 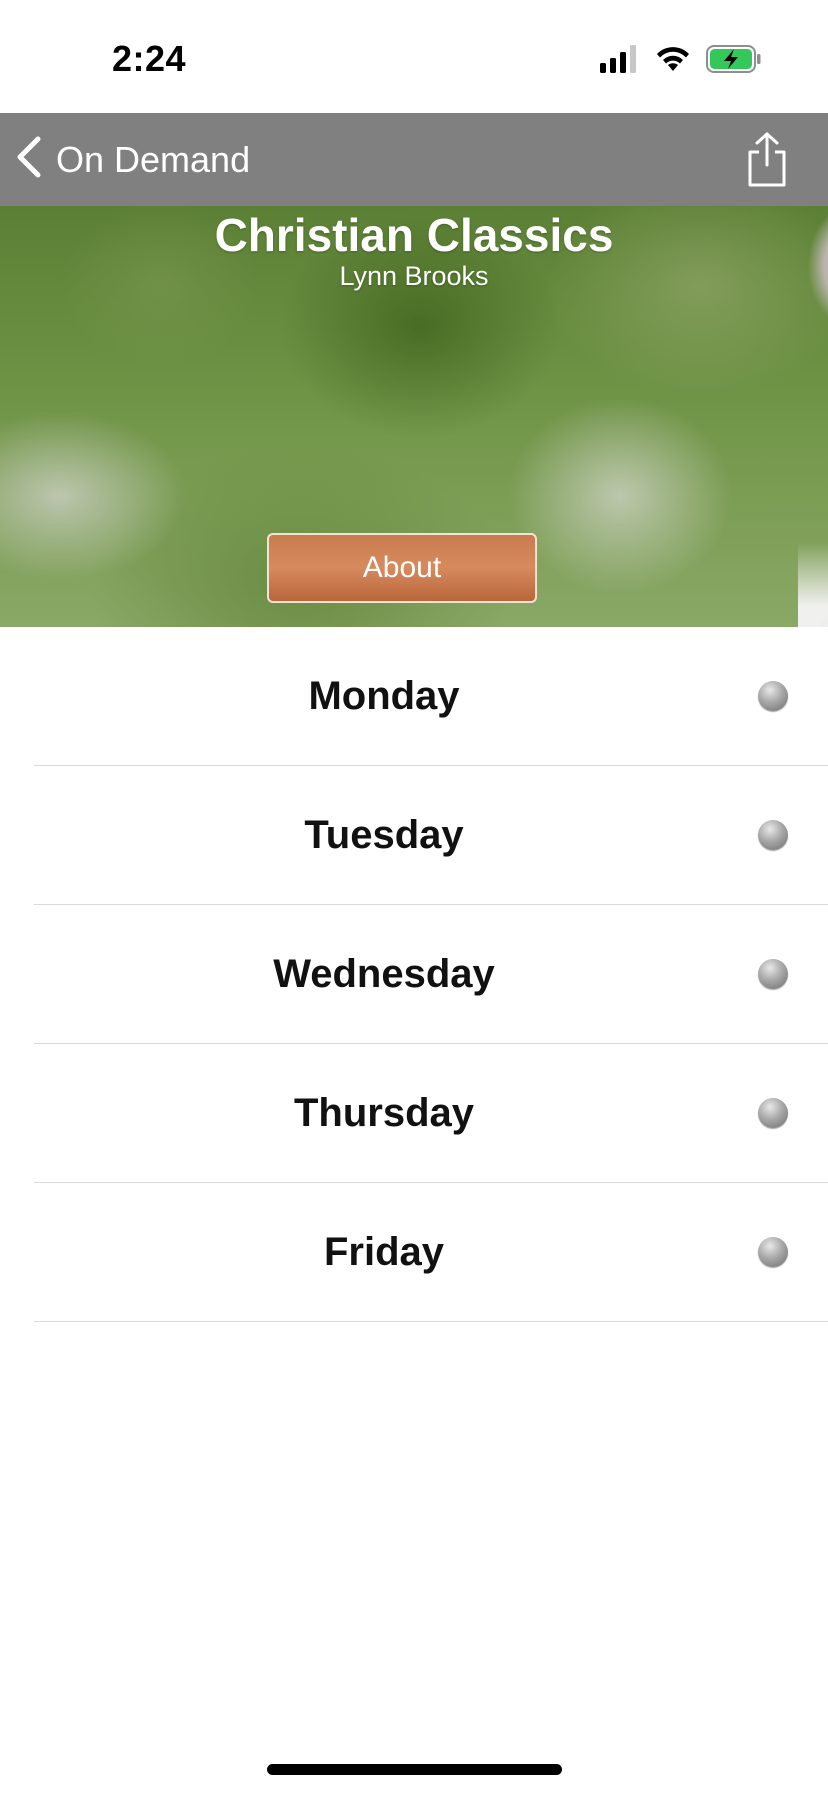 I want to click on chevron-left-icon, so click(x=29, y=159).